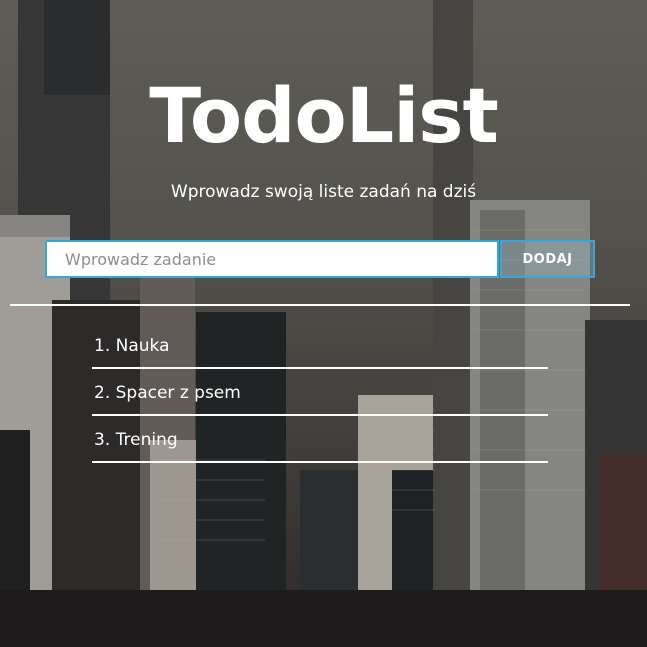  I want to click on divider, so click(320, 305).